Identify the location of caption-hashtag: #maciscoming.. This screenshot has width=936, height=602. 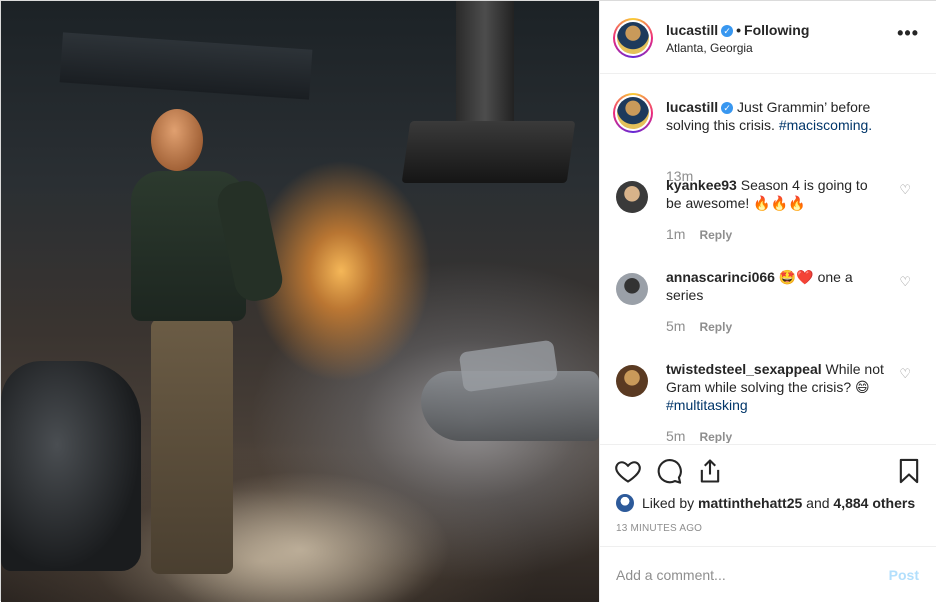
(825, 125).